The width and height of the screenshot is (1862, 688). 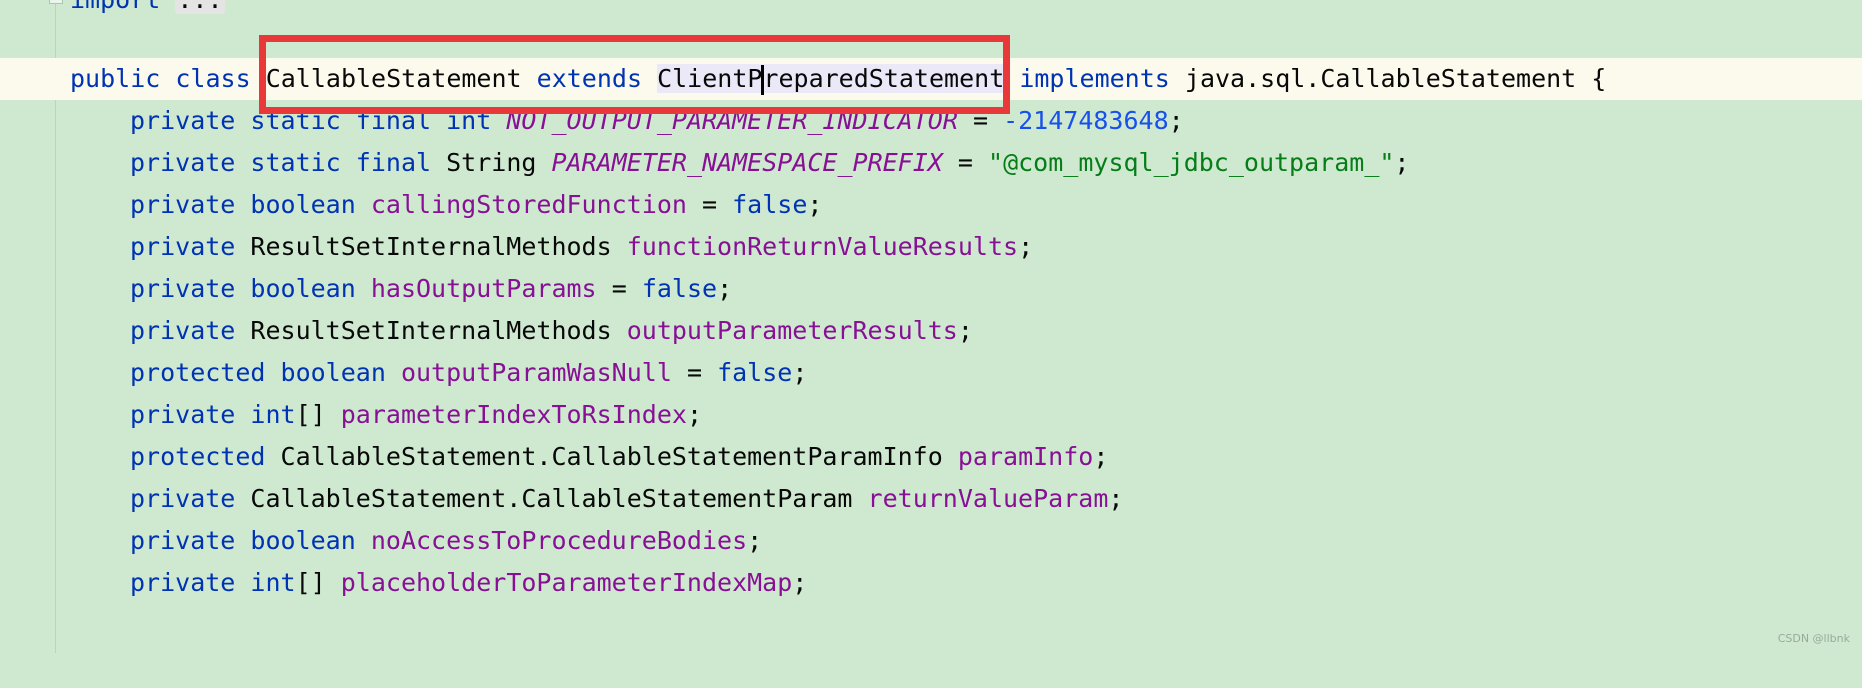 I want to click on field-name: hasOutputParams, so click(x=483, y=288).